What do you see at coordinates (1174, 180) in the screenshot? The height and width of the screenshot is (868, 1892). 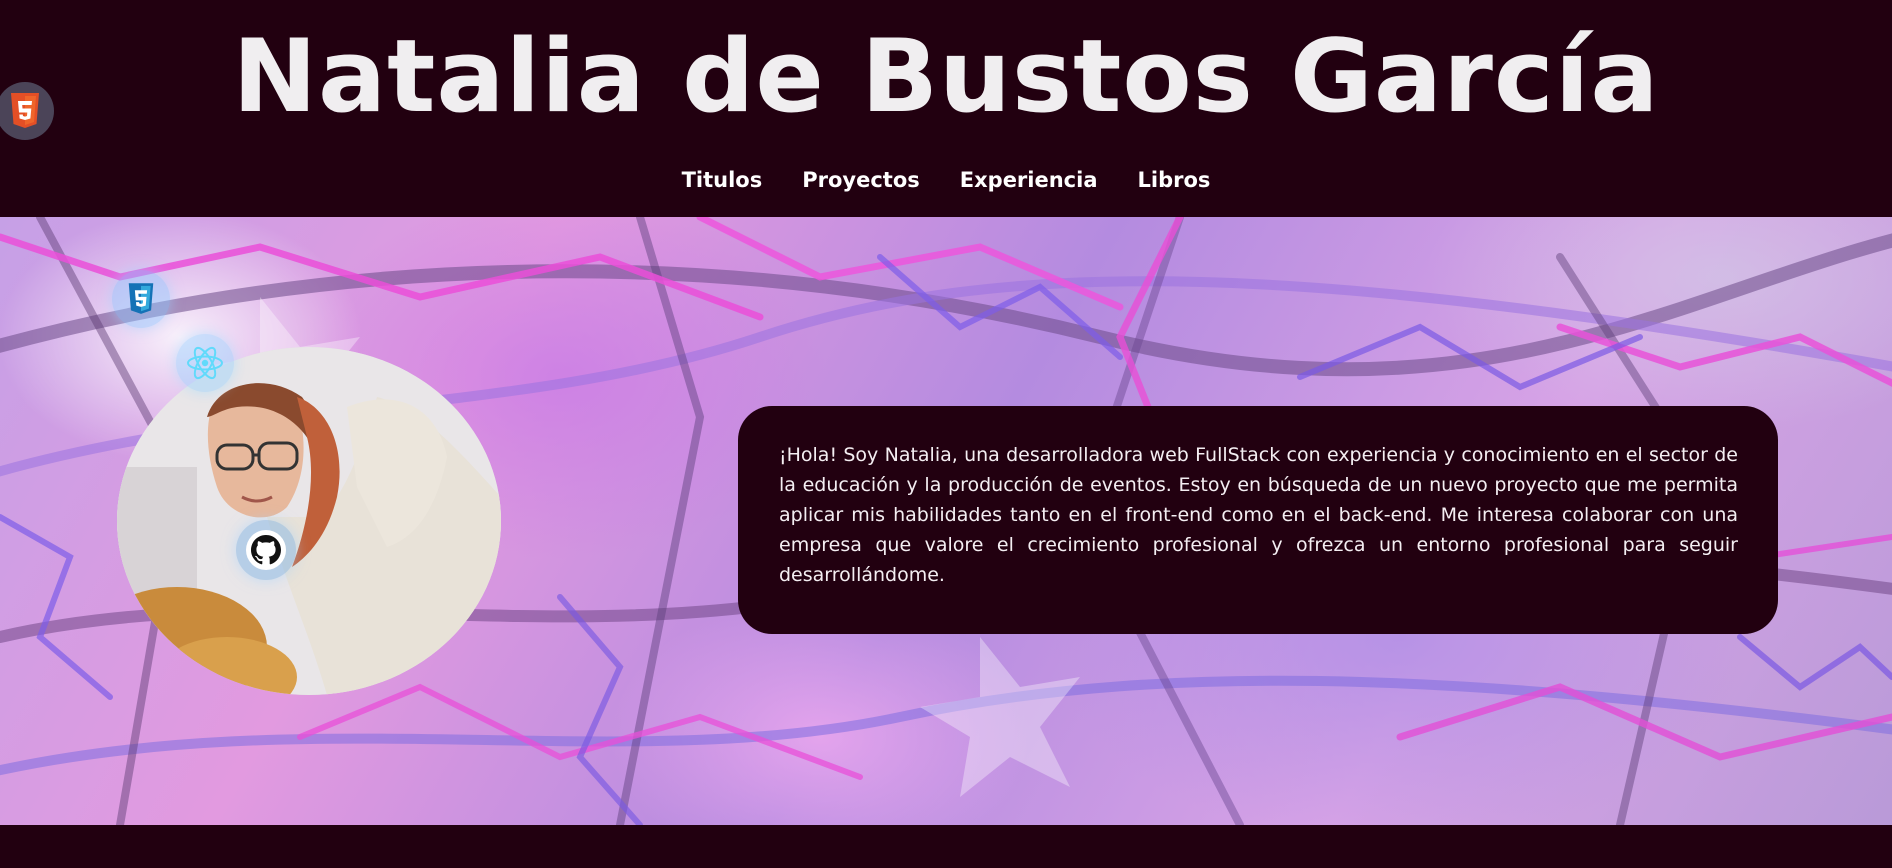 I see `nav-link-libros: Libros` at bounding box center [1174, 180].